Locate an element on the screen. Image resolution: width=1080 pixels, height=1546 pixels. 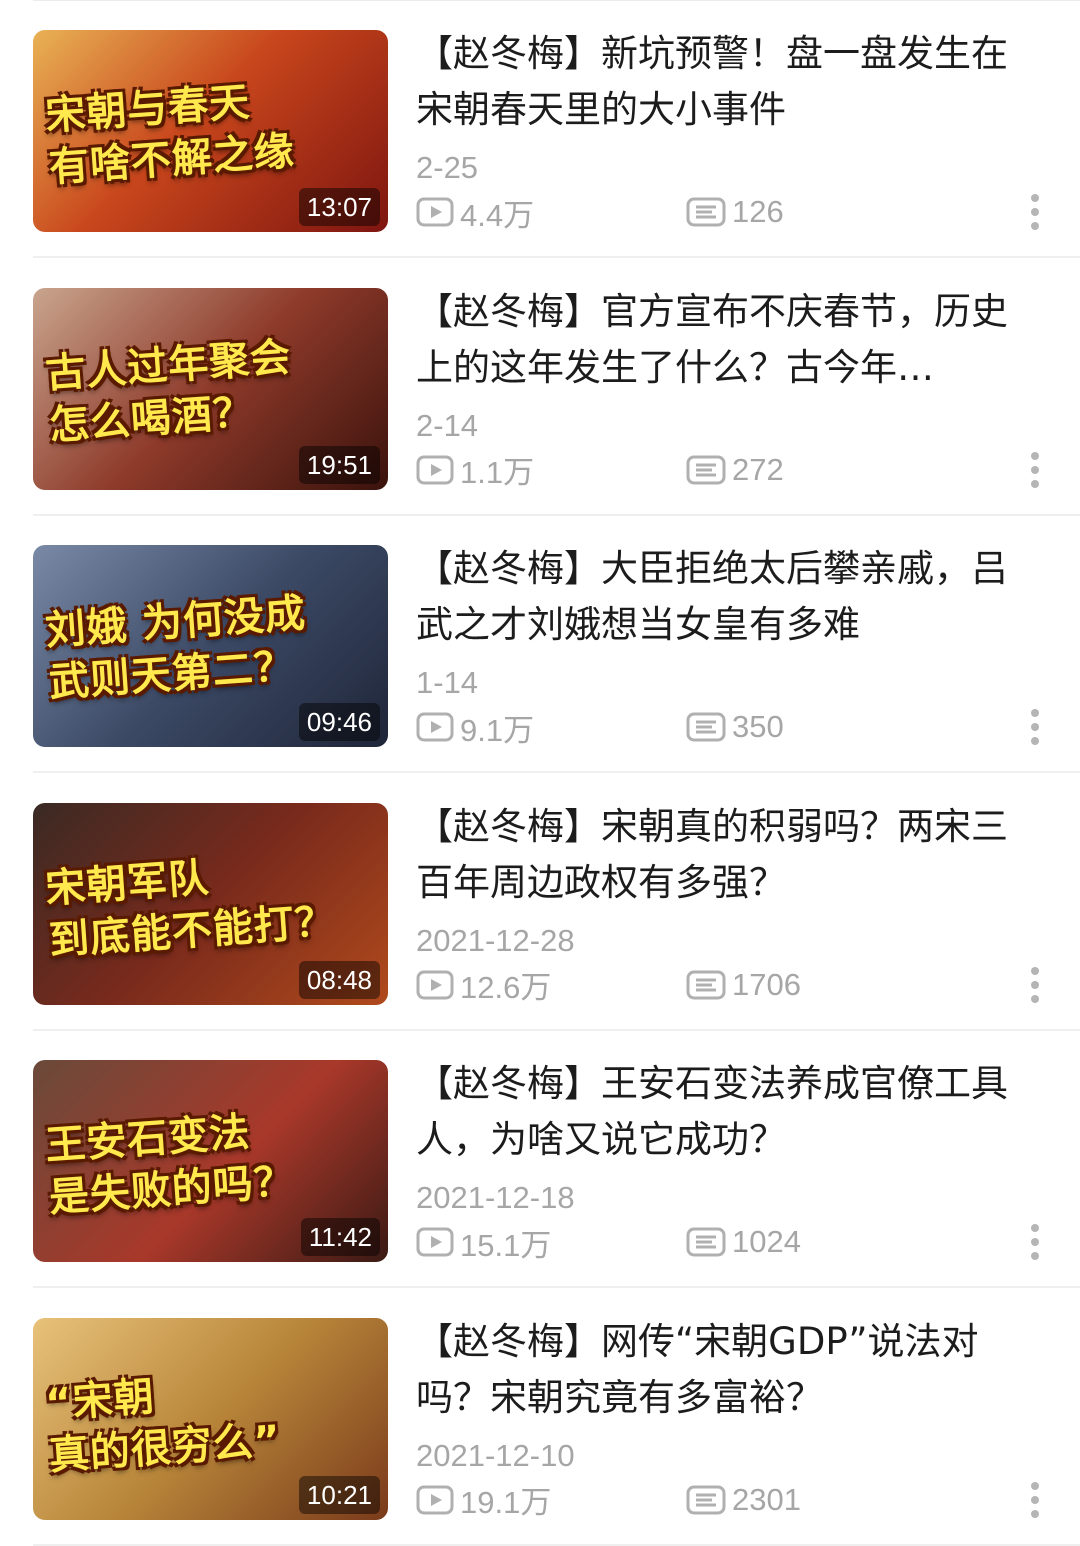
view-count-text: 15.1万 is located at coordinates (506, 1245).